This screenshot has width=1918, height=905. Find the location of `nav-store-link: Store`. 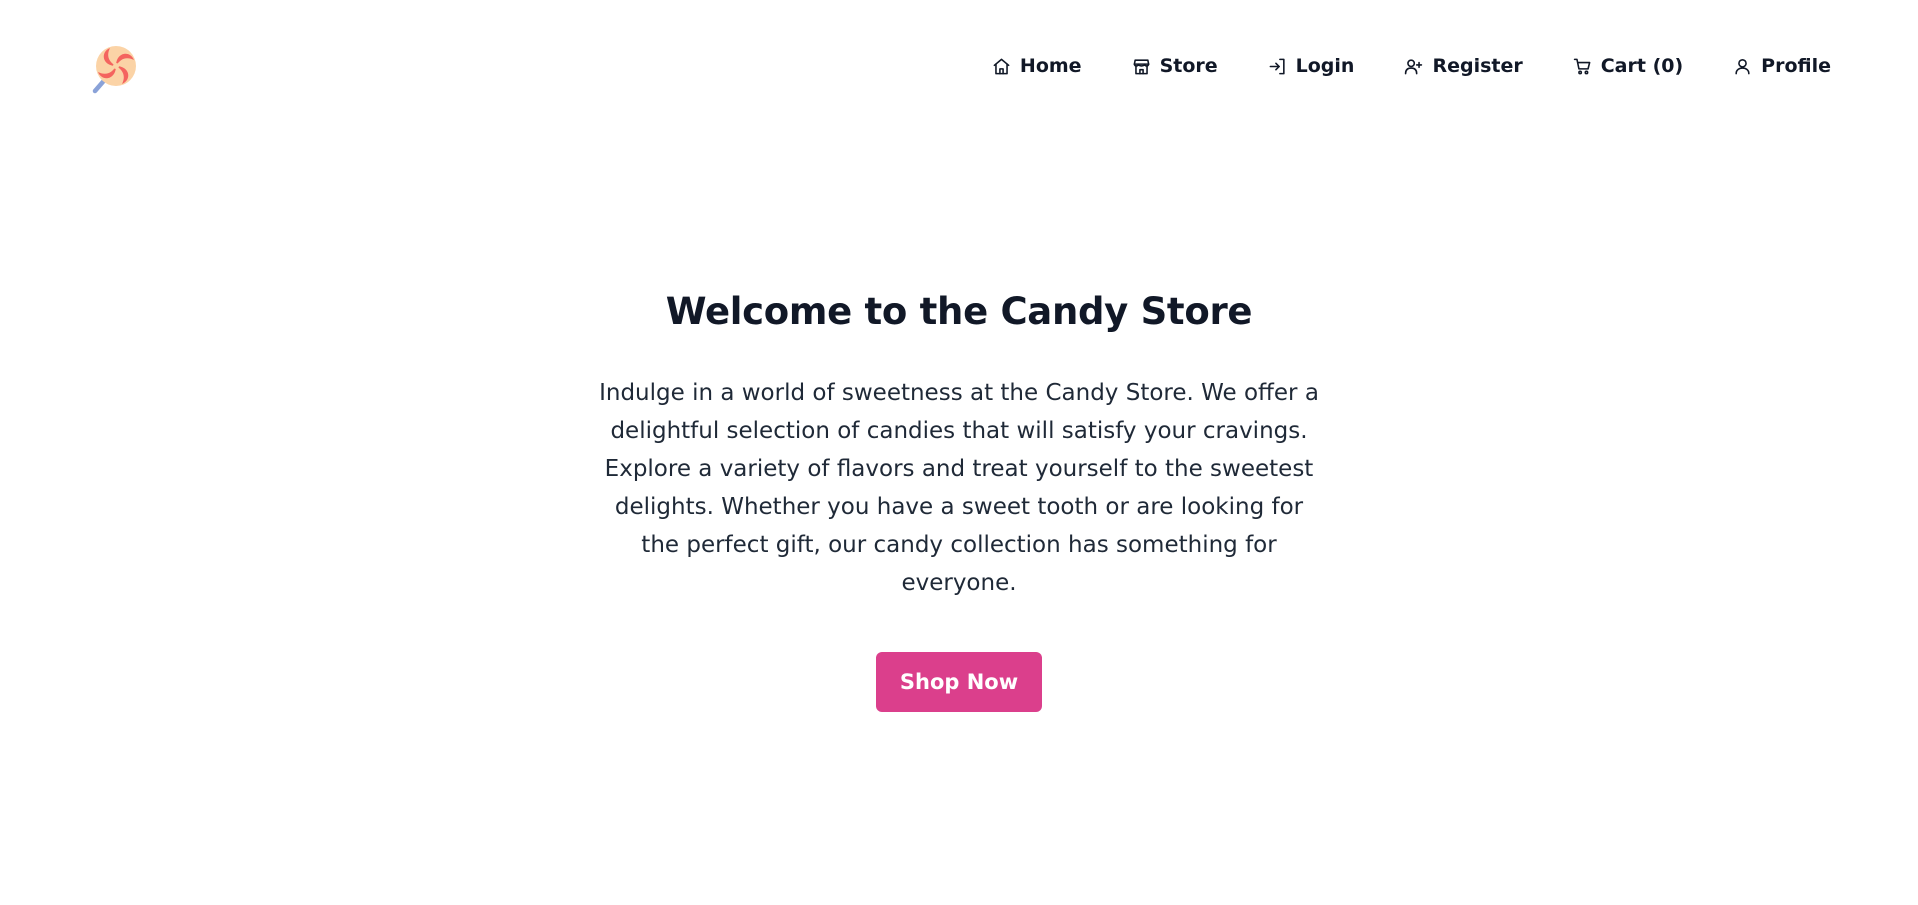

nav-store-link: Store is located at coordinates (1175, 66).